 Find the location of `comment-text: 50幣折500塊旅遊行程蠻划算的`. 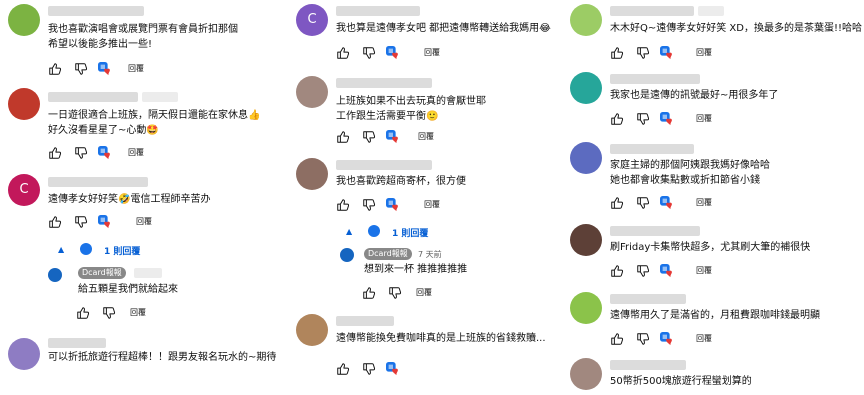

comment-text: 50幣折500塊旅遊行程蠻划算的 is located at coordinates (681, 381).